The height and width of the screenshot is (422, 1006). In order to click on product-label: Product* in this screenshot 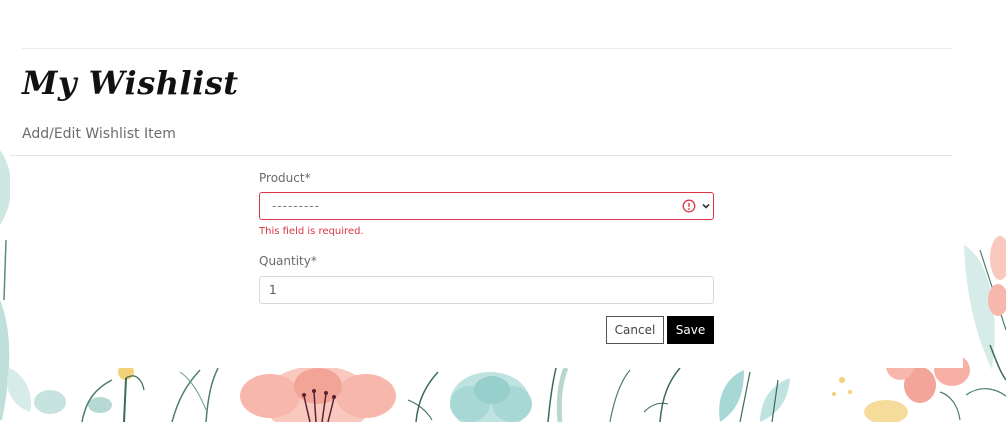, I will do `click(285, 178)`.